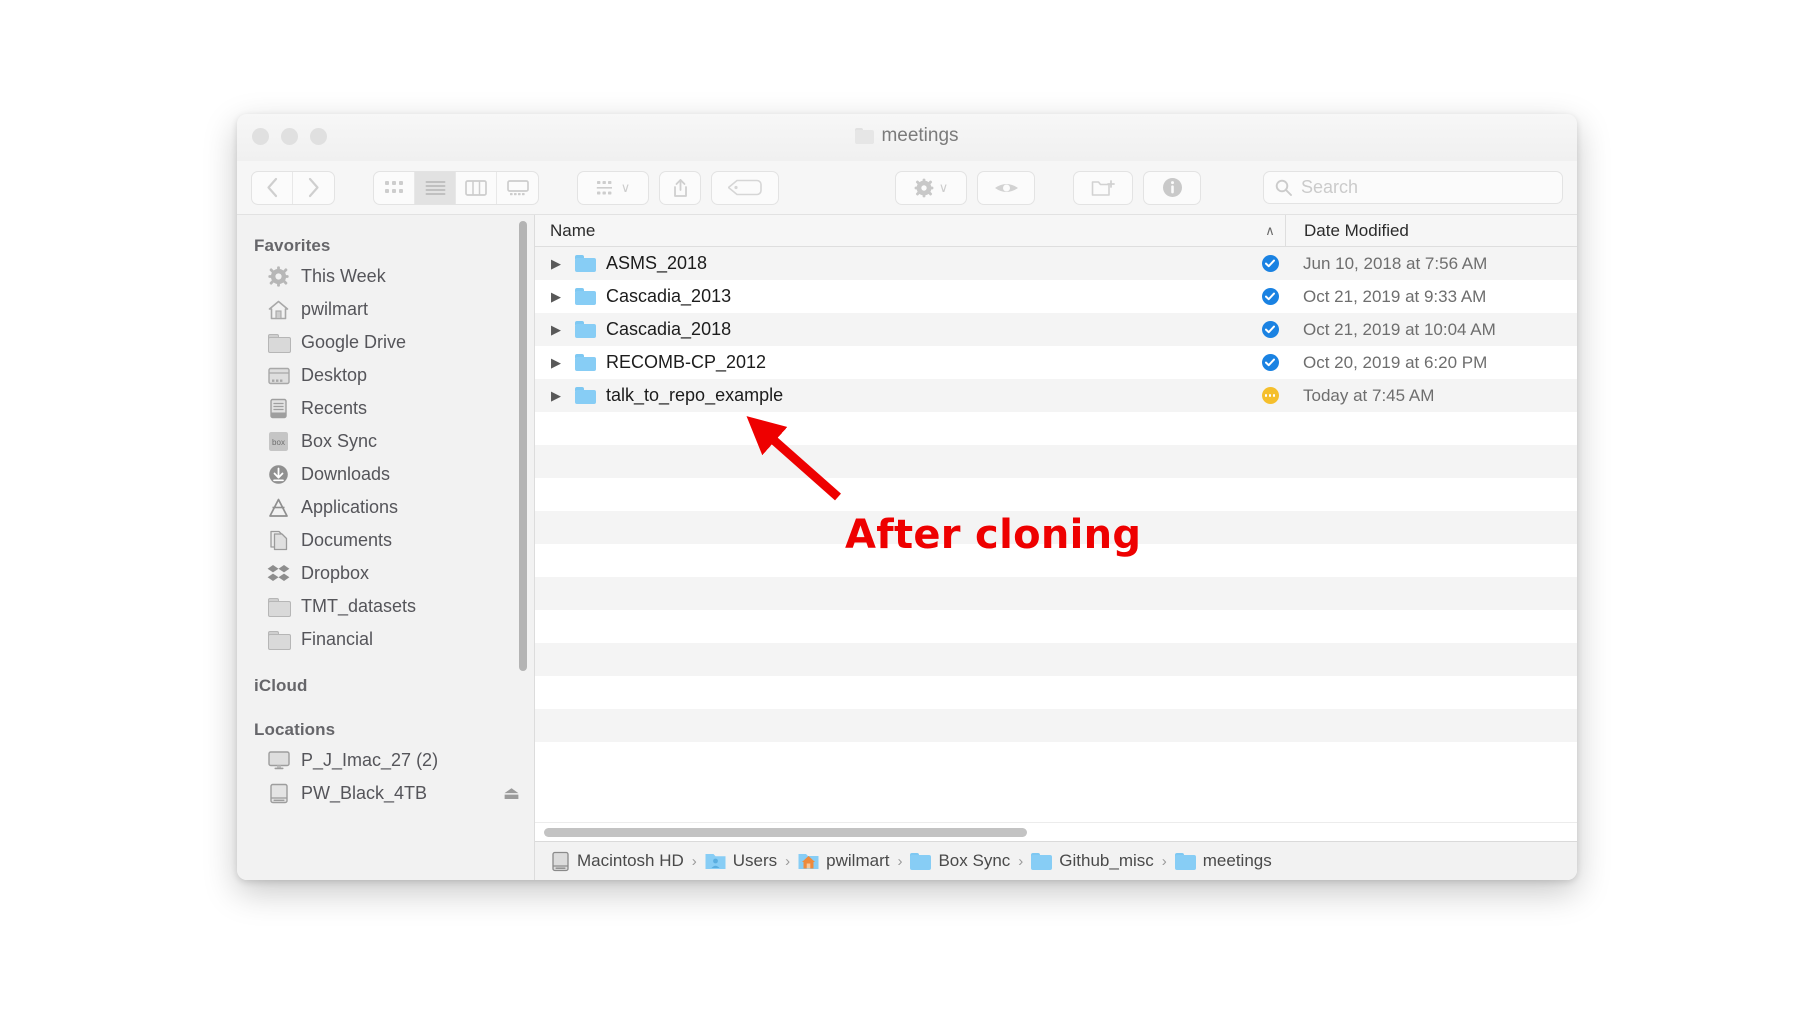 The image size is (1800, 1013). What do you see at coordinates (385, 793) in the screenshot?
I see `sidebar-item-pw-black-4tb: PW_Black_4TB ⏏` at bounding box center [385, 793].